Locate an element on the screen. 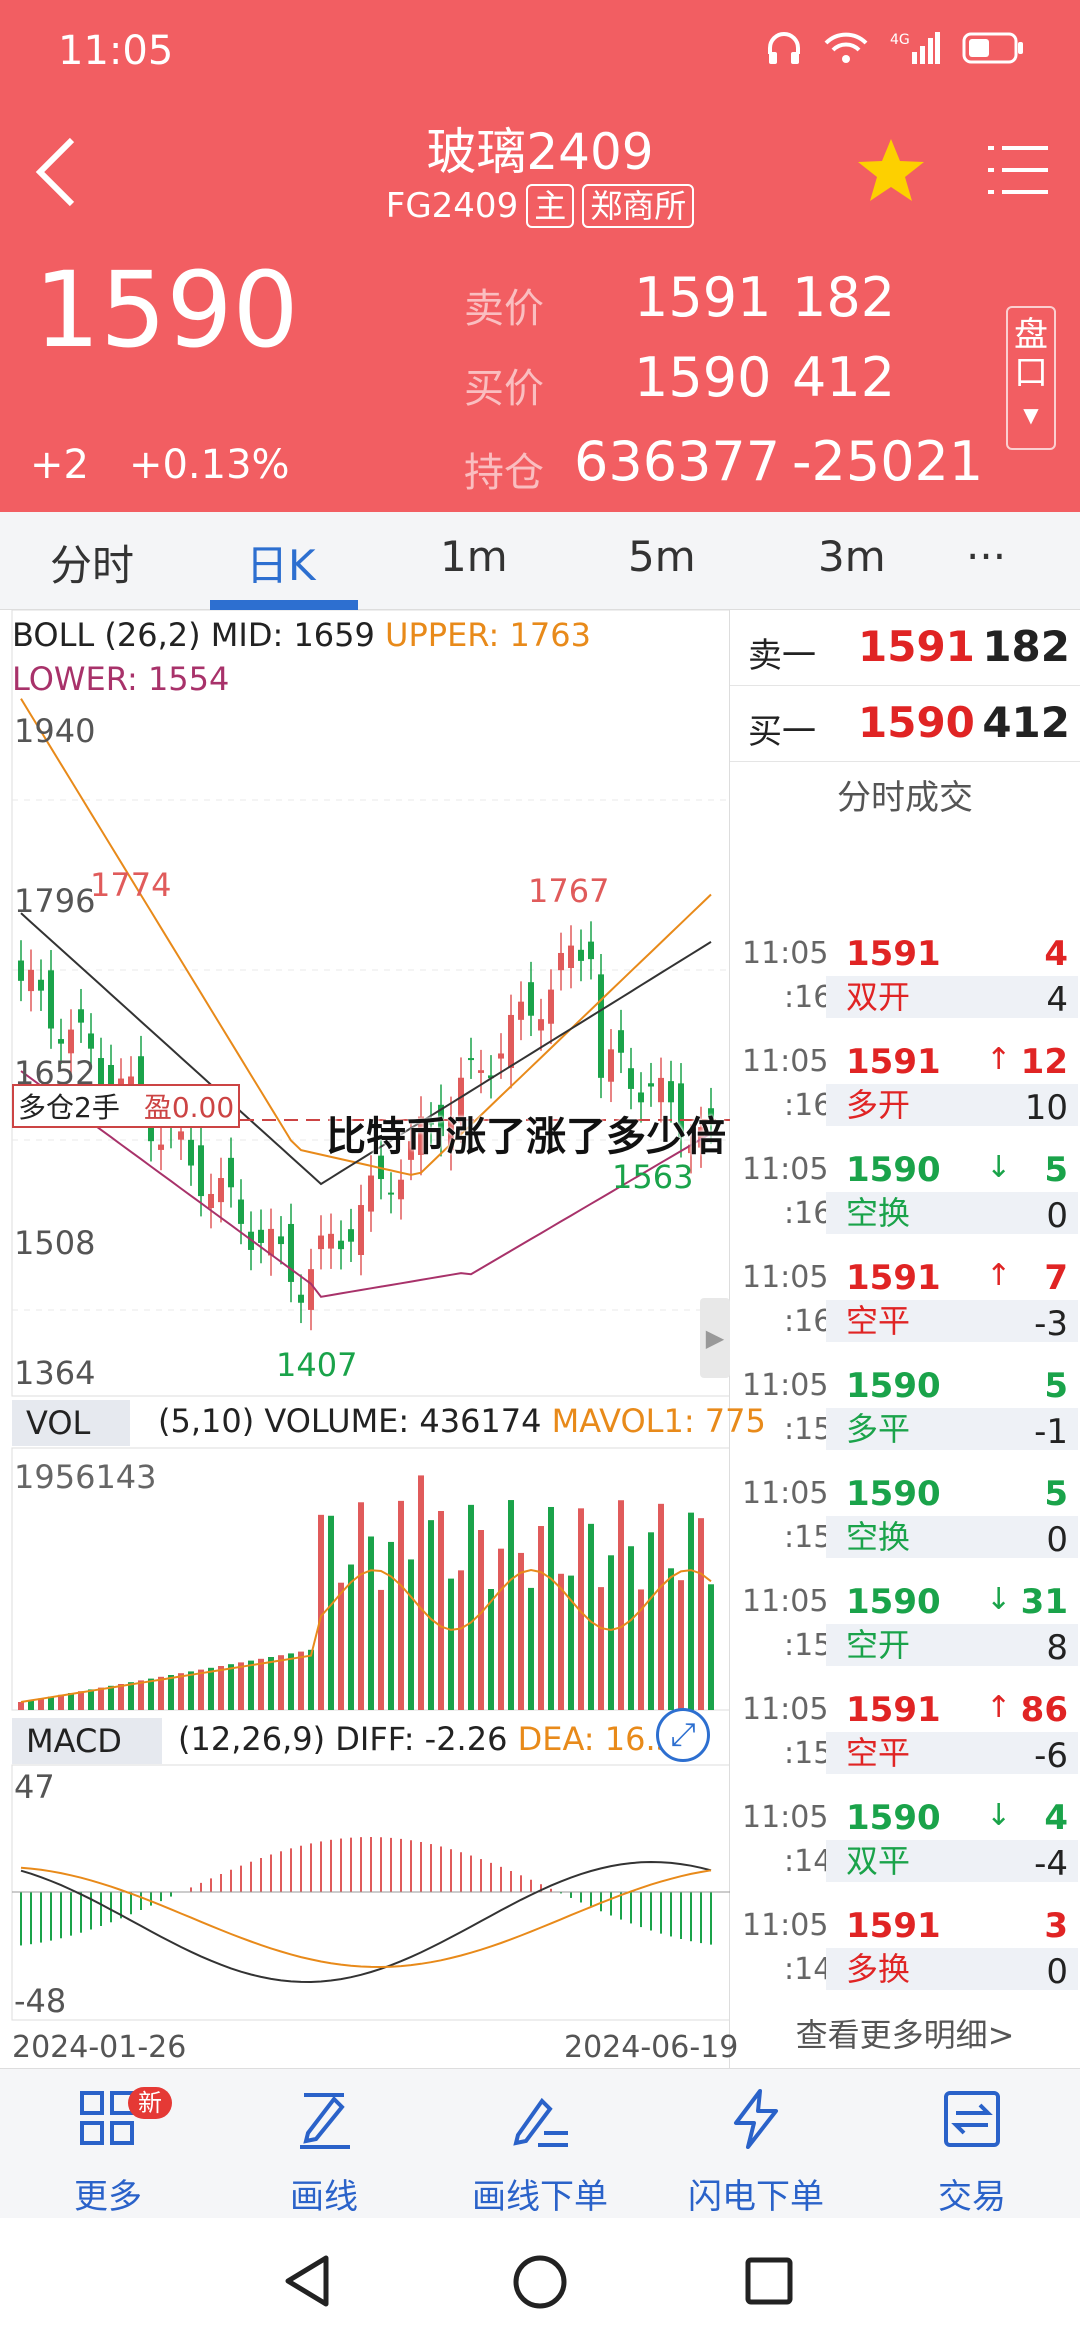 The width and height of the screenshot is (1080, 2340). ask-price: 1591 is located at coordinates (703, 297).